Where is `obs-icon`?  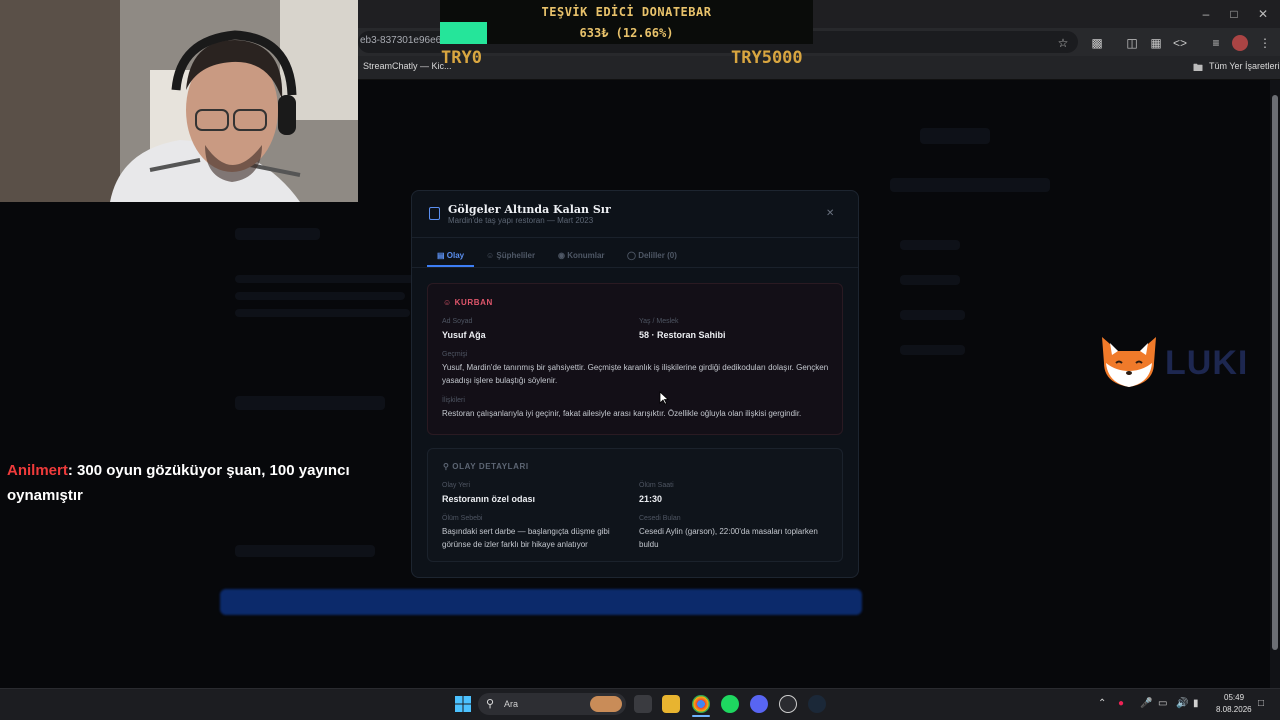 obs-icon is located at coordinates (788, 704).